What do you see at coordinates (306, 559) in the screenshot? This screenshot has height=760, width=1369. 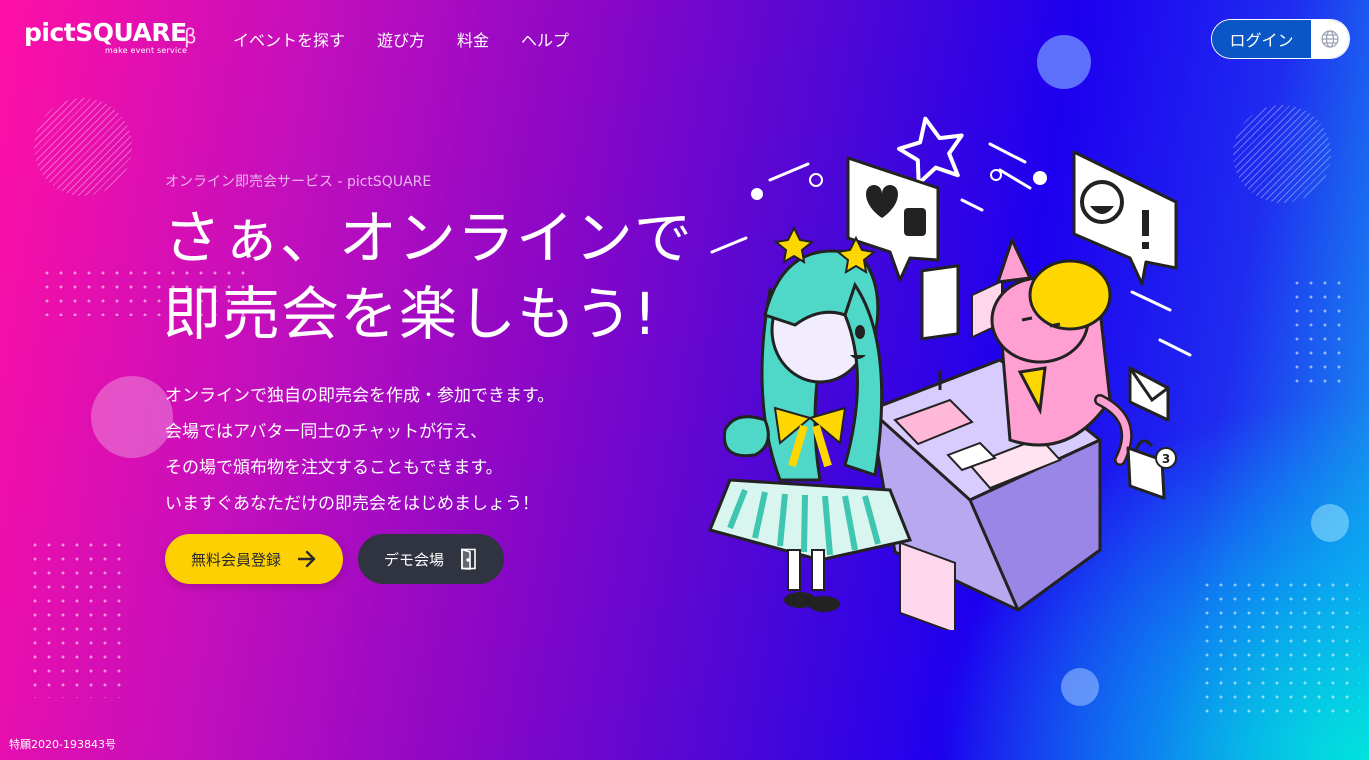 I see `arrow-right-icon` at bounding box center [306, 559].